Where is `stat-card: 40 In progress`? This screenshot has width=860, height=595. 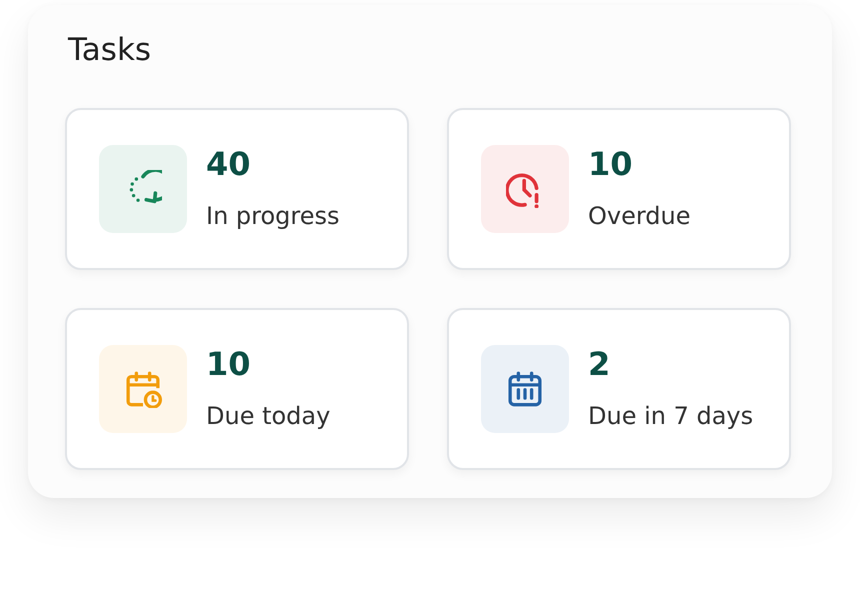 stat-card: 40 In progress is located at coordinates (237, 189).